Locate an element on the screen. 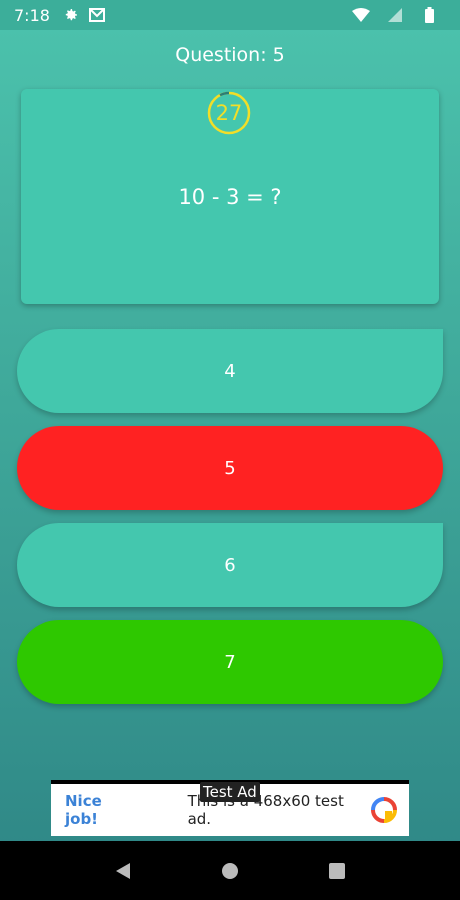 Image resolution: width=460 pixels, height=900 pixels. answer-label: 4 is located at coordinates (230, 371).